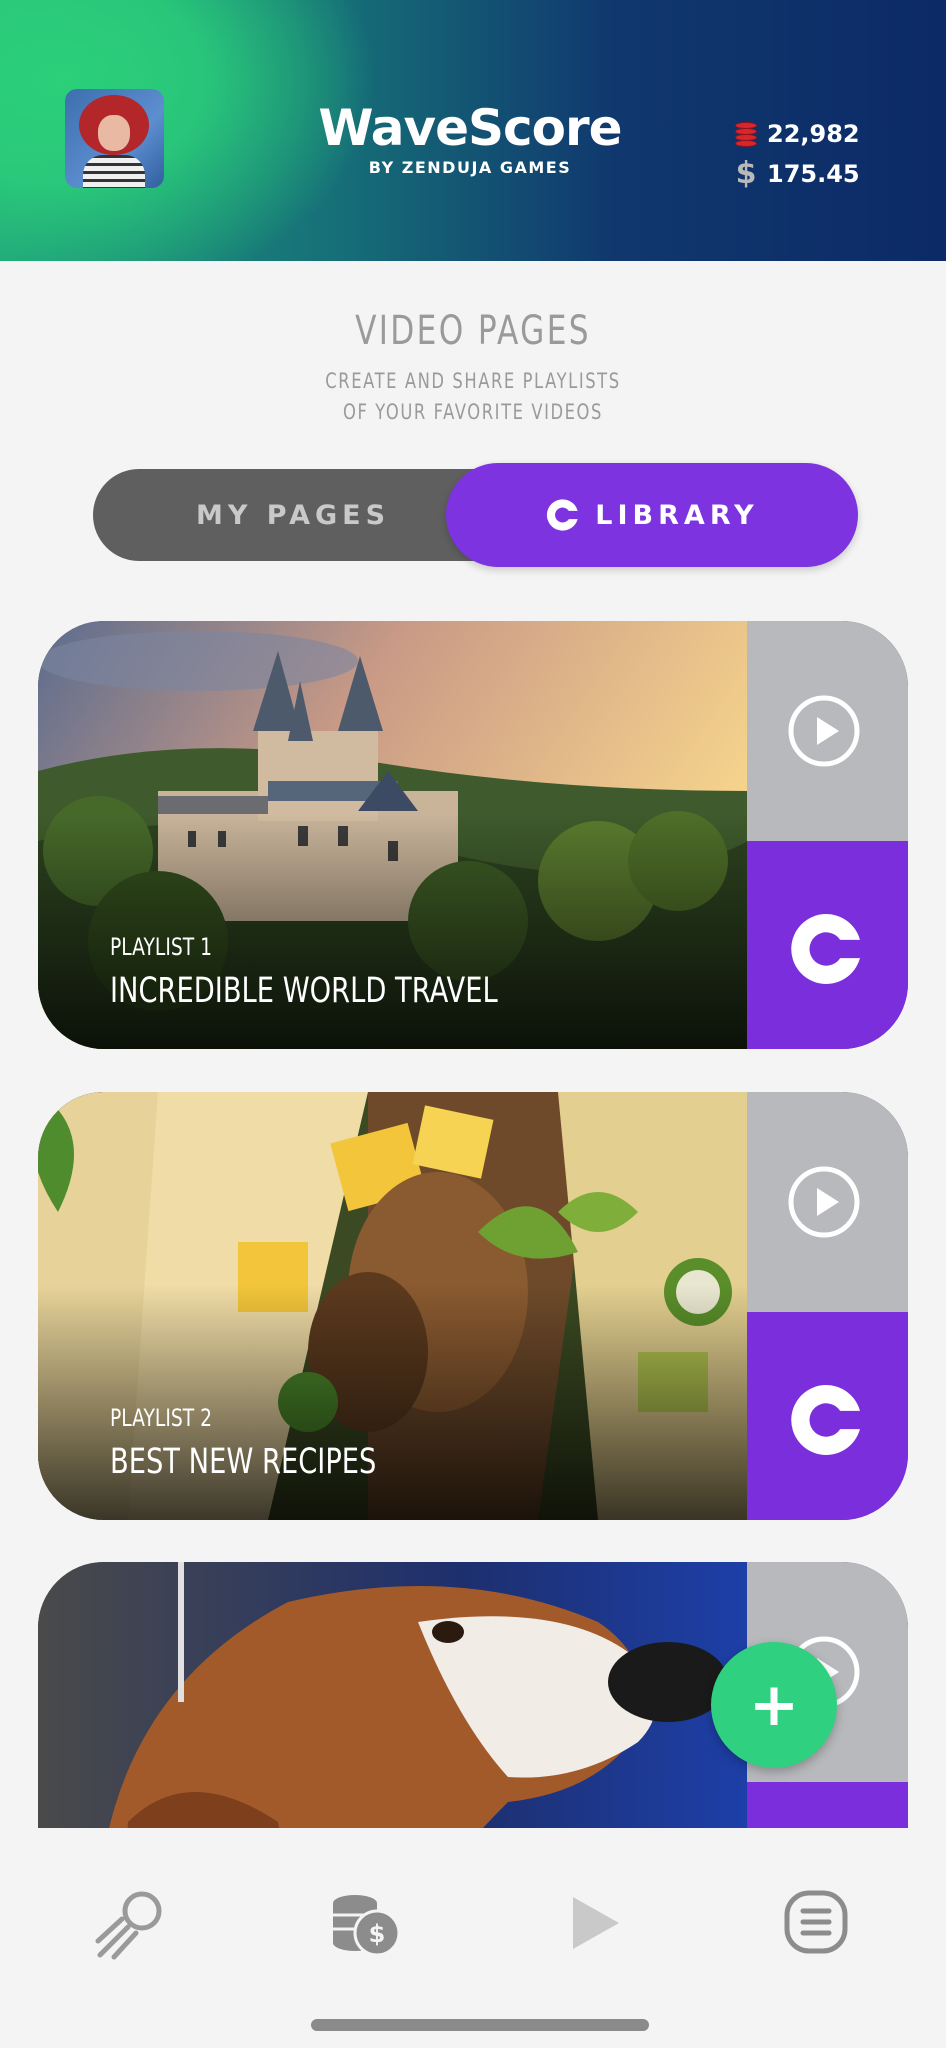 The height and width of the screenshot is (2048, 946). What do you see at coordinates (304, 991) in the screenshot?
I see `playlist-title: INCREDIBLE WORLD TRAVEL` at bounding box center [304, 991].